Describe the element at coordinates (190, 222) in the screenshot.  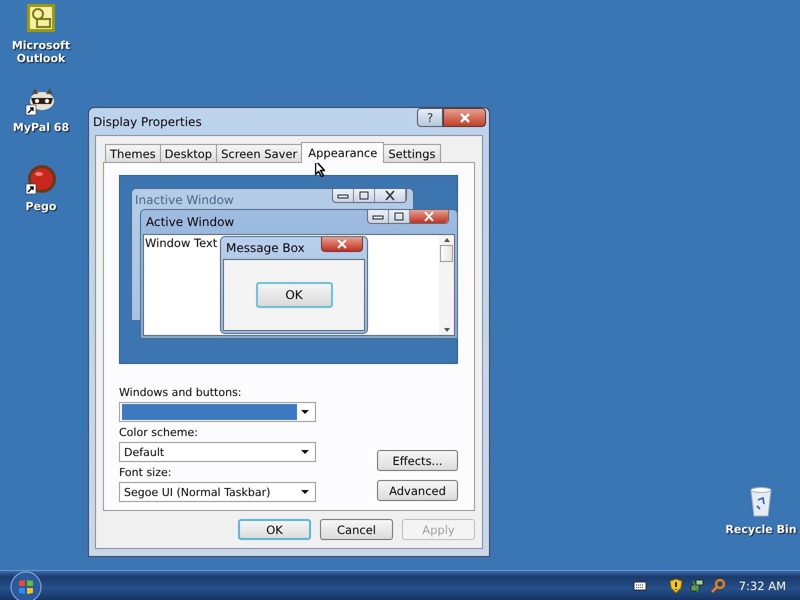
I see `window-title: Active Window` at that location.